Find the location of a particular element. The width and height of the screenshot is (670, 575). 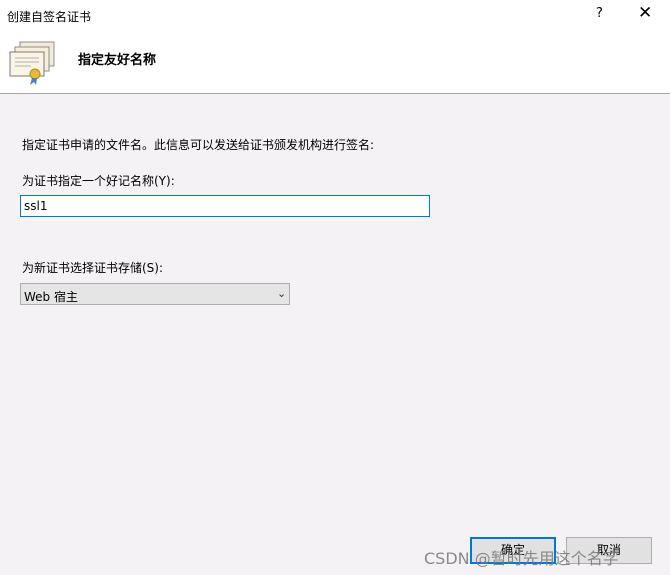

cert-store-label: 为新证书选择证书存储(S): is located at coordinates (93, 268).